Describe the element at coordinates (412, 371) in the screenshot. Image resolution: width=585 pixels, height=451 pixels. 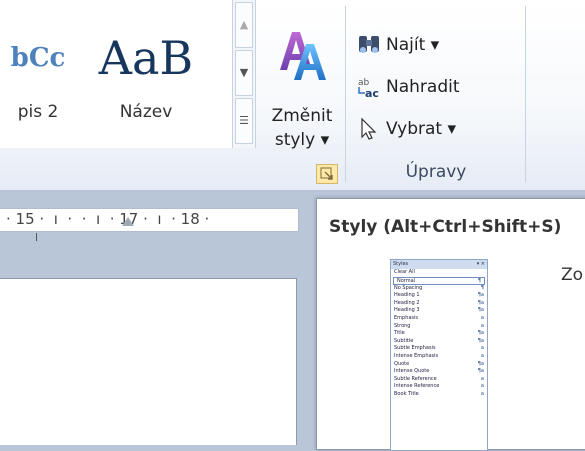
I see `pane-style-label: Intense Quote` at that location.